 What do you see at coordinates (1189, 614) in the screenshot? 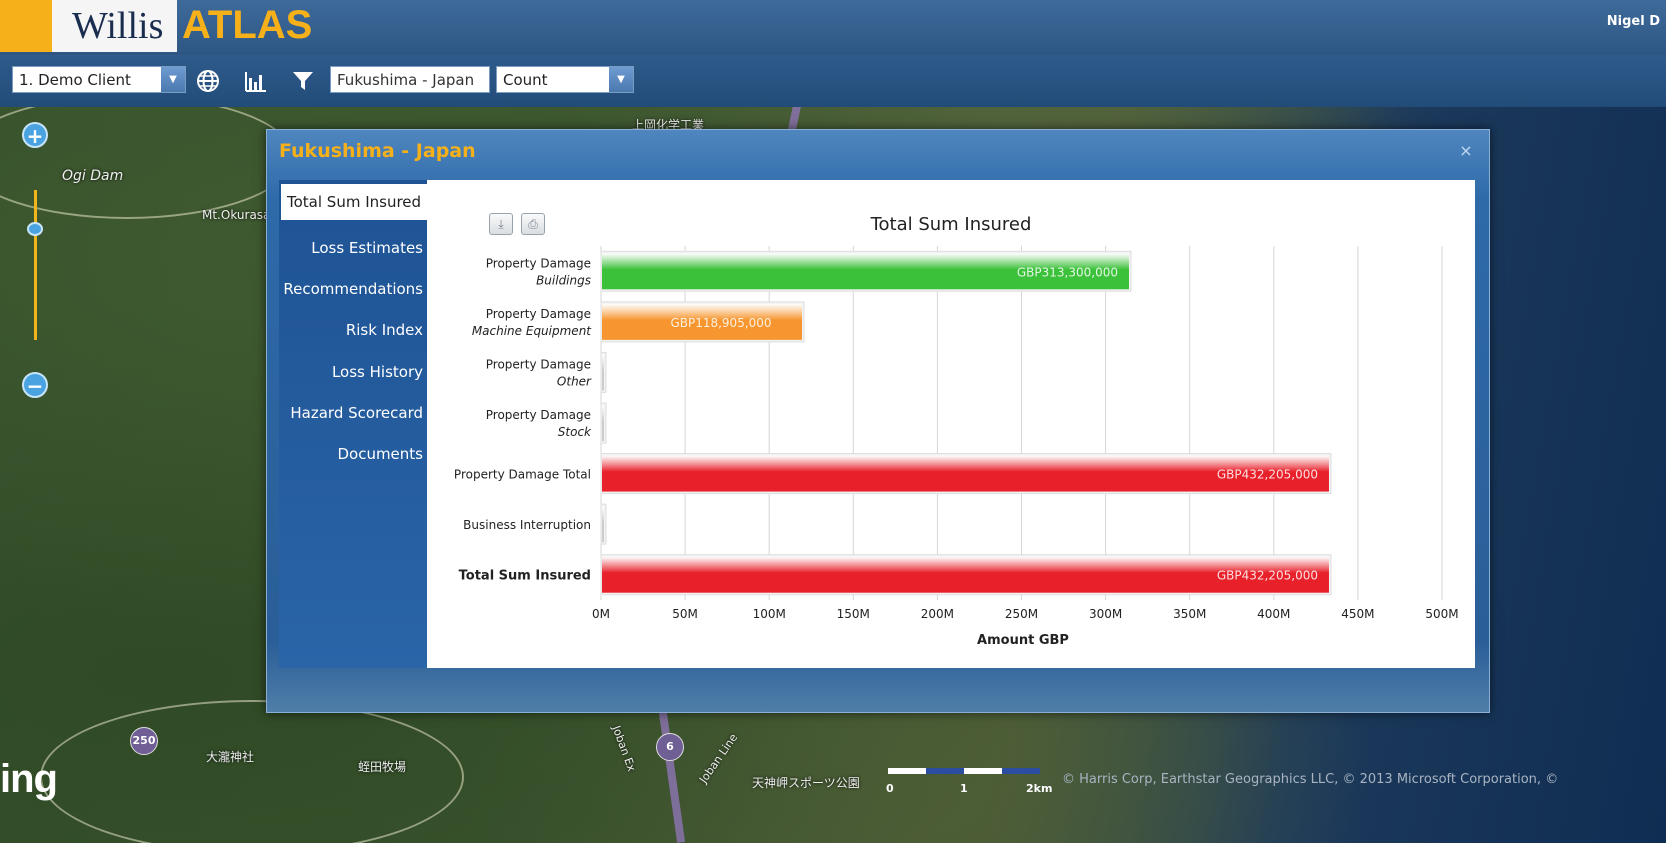
I see `x-tick-label: 350M` at bounding box center [1189, 614].